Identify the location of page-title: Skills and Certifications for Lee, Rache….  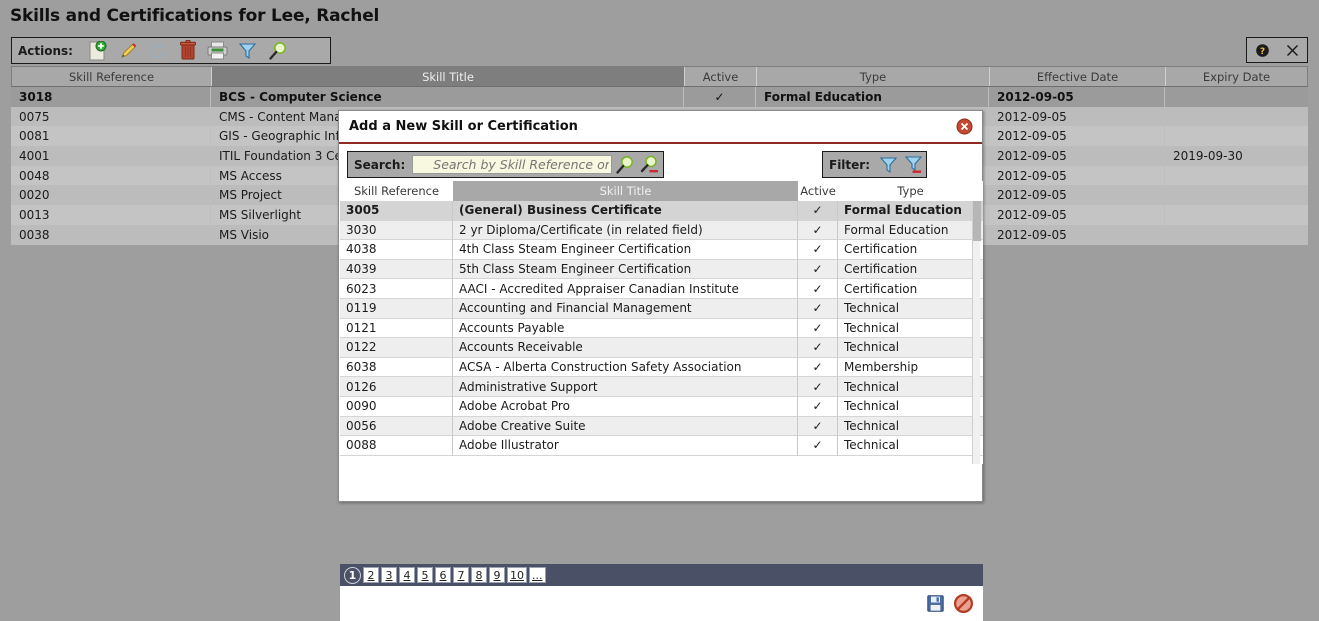
(195, 16).